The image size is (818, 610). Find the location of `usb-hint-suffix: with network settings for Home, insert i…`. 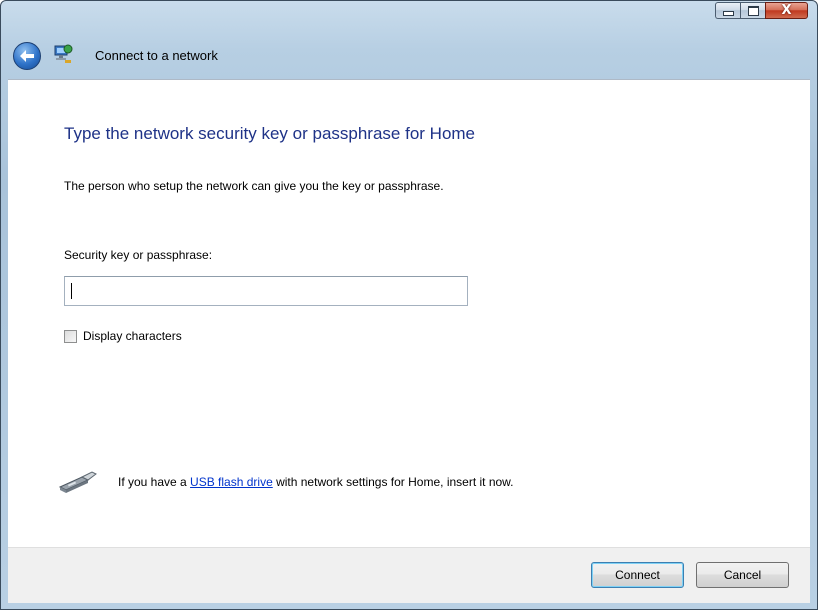

usb-hint-suffix: with network settings for Home, insert i… is located at coordinates (393, 482).